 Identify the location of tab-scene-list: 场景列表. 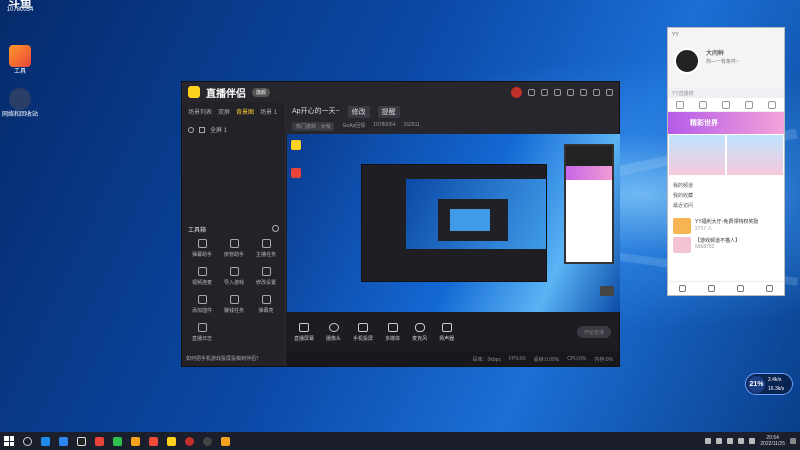
(200, 111).